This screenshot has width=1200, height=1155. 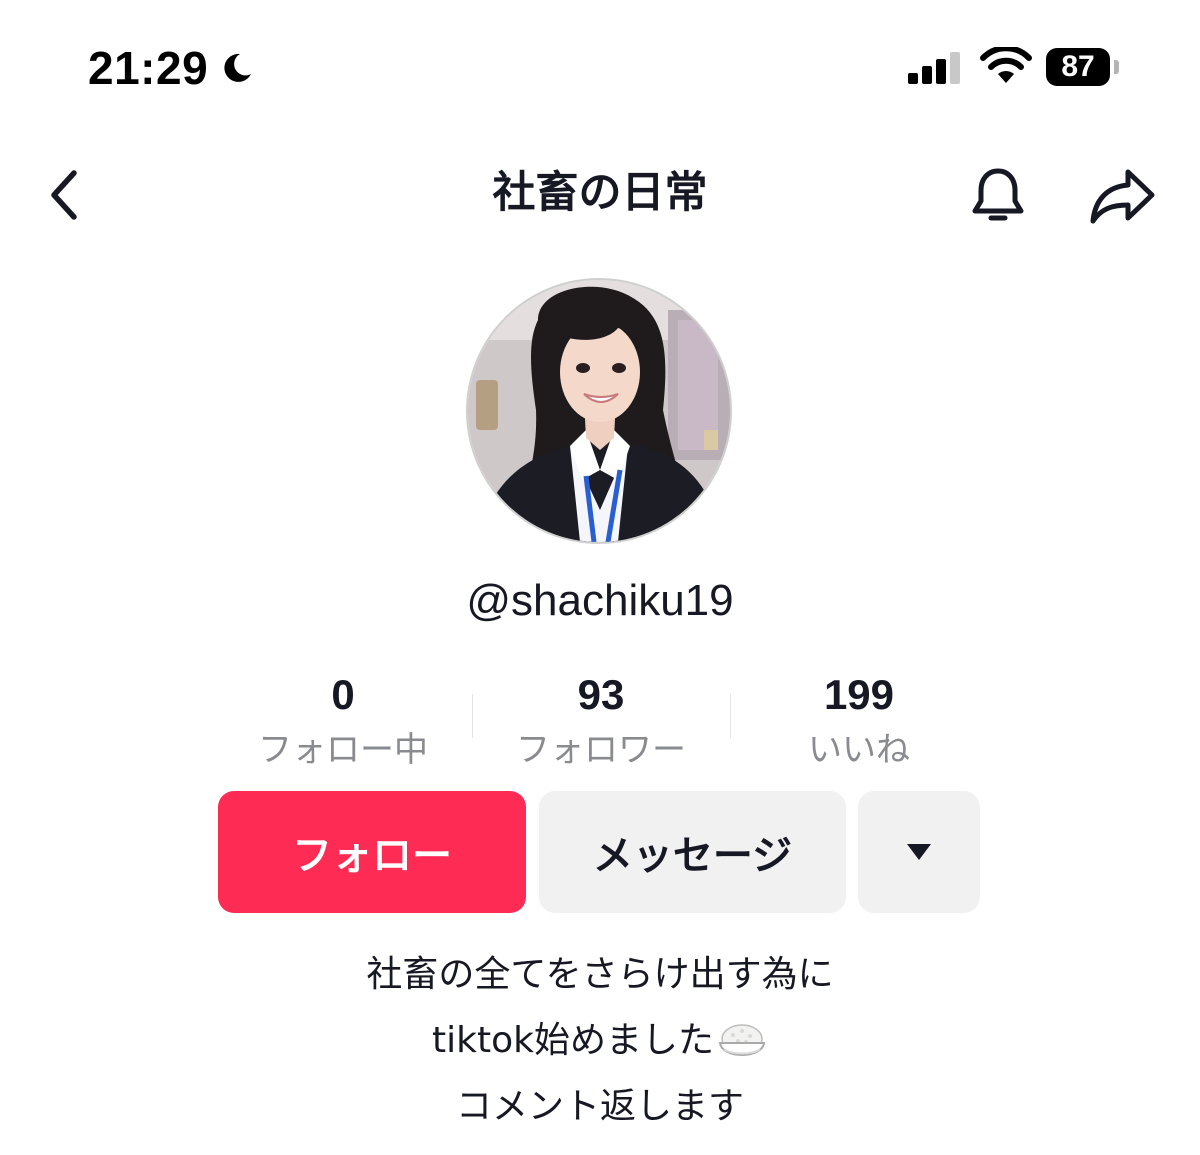 I want to click on caret-down-icon, so click(x=919, y=852).